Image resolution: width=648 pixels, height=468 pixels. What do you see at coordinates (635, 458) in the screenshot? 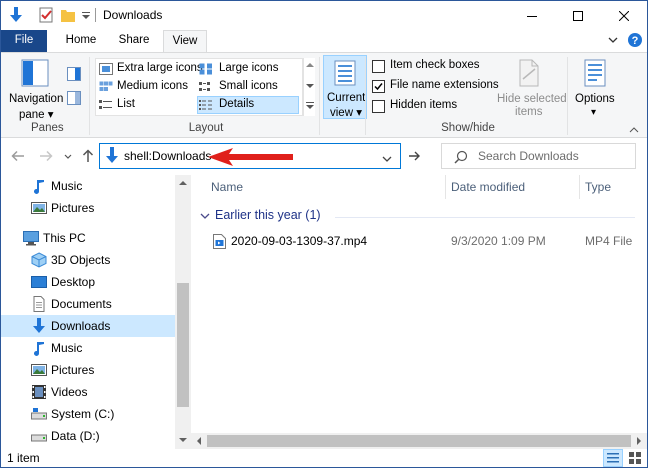
I see `large-icons-view-toggle` at bounding box center [635, 458].